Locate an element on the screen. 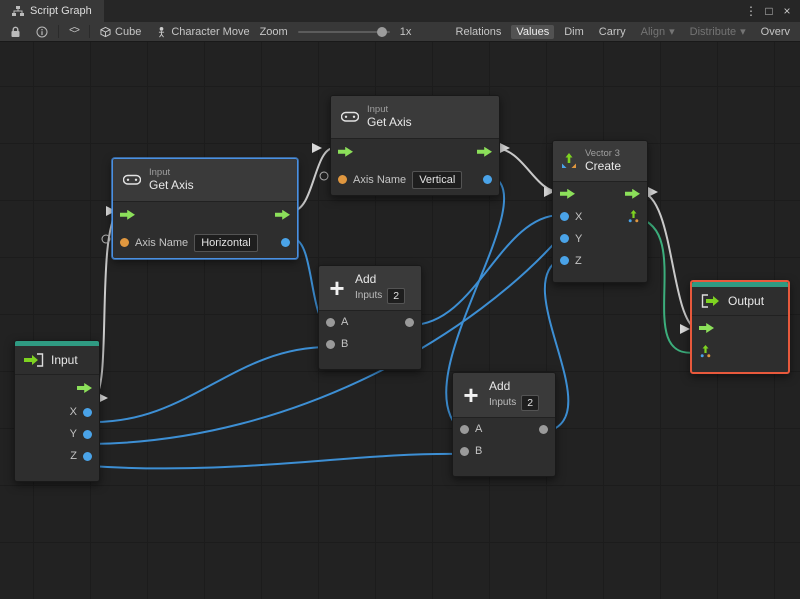 This screenshot has height=599, width=800. port-b-label: B is located at coordinates (479, 451).